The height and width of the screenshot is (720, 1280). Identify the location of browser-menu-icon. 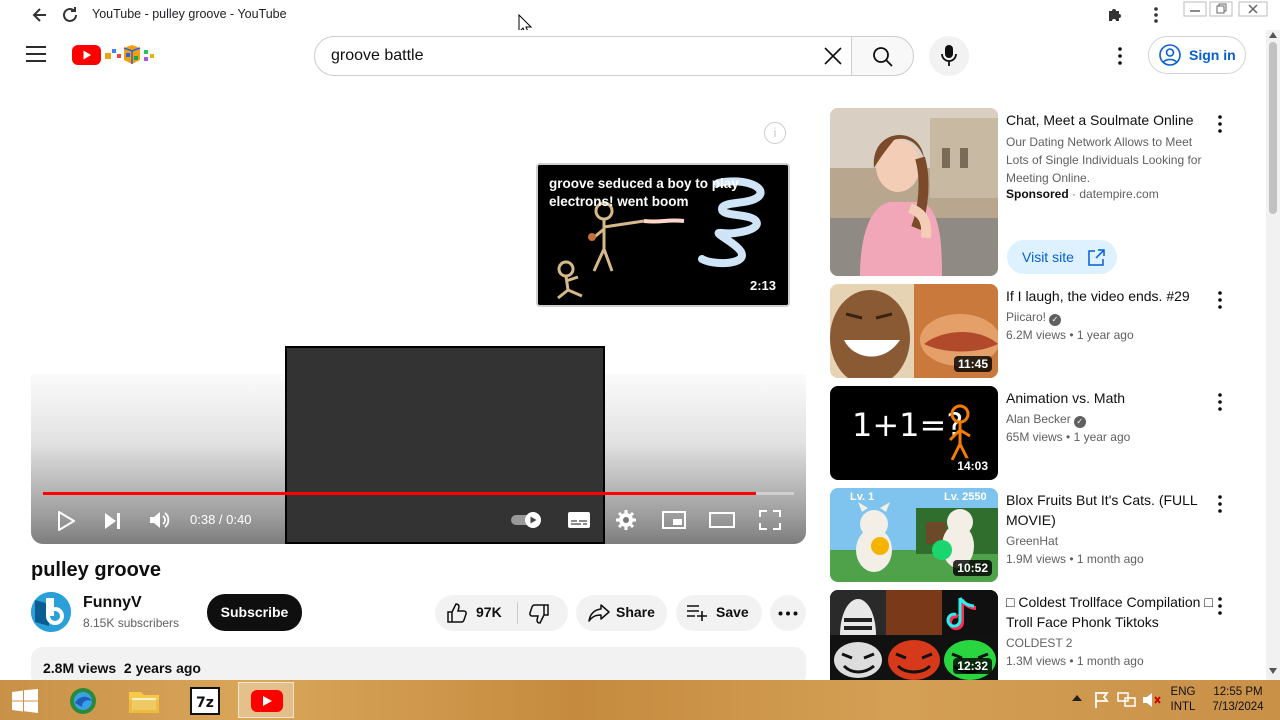
(1156, 15).